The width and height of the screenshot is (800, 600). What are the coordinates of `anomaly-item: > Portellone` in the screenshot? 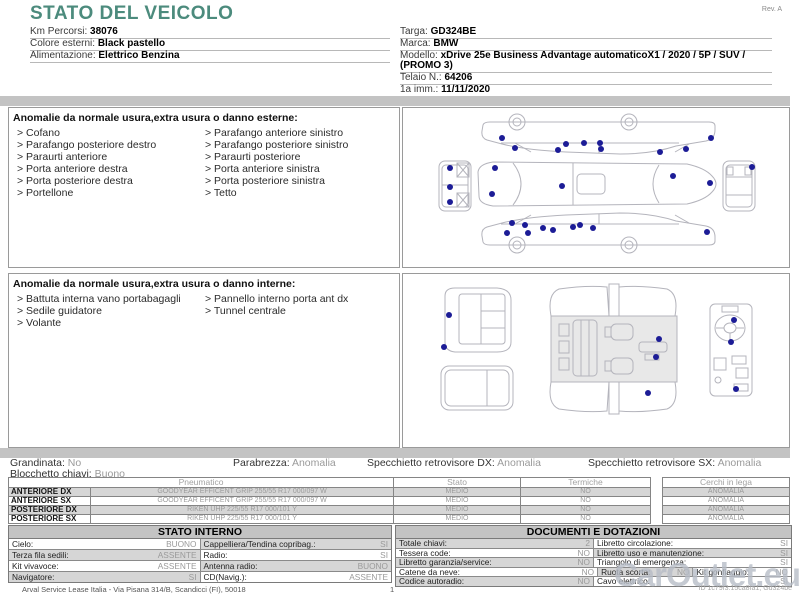 It's located at (45, 193).